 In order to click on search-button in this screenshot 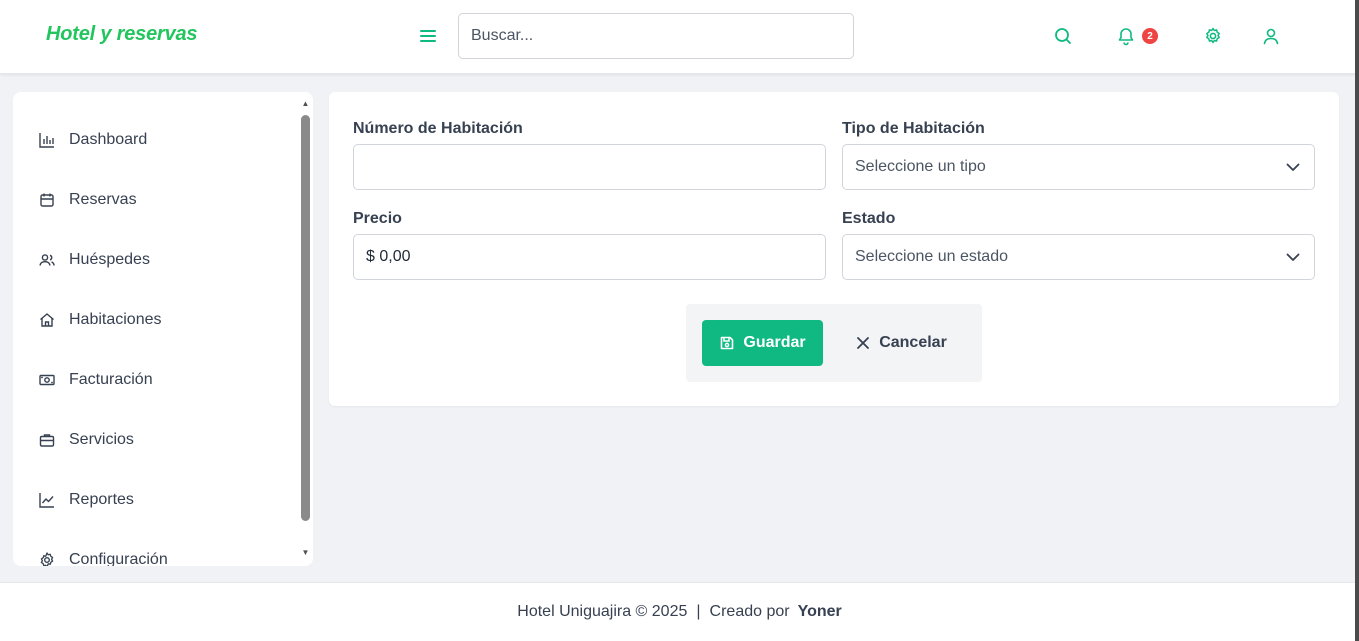, I will do `click(1063, 36)`.